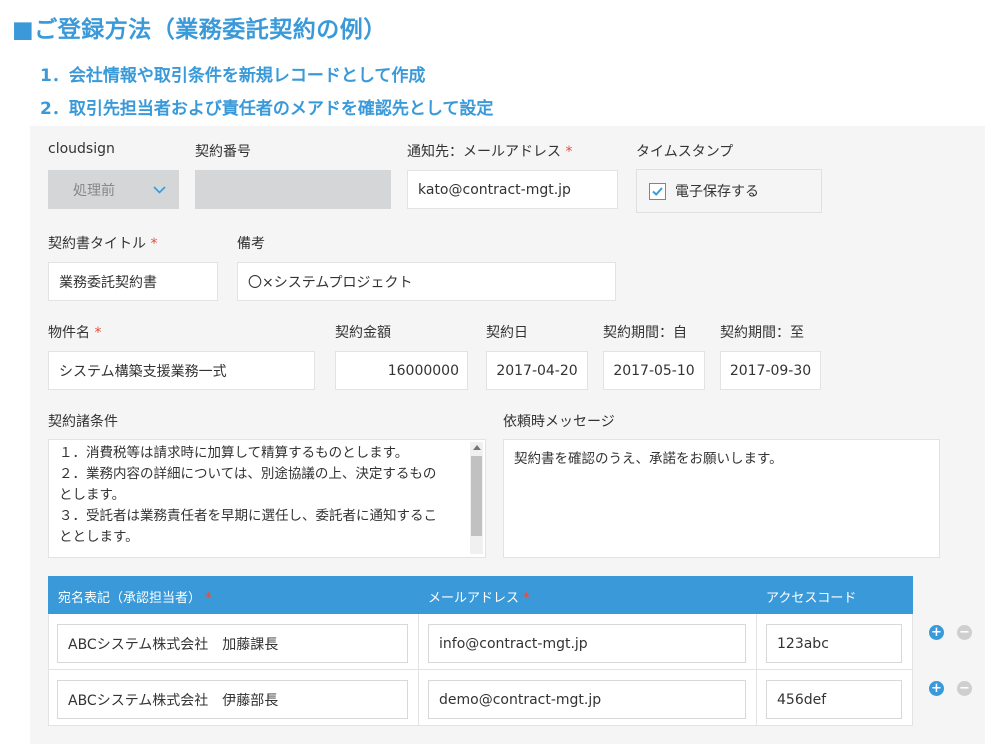  I want to click on amount-label: 契約金額, so click(363, 333).